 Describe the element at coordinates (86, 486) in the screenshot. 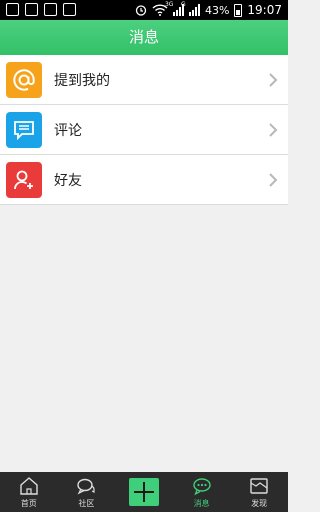

I see `community-icon` at that location.